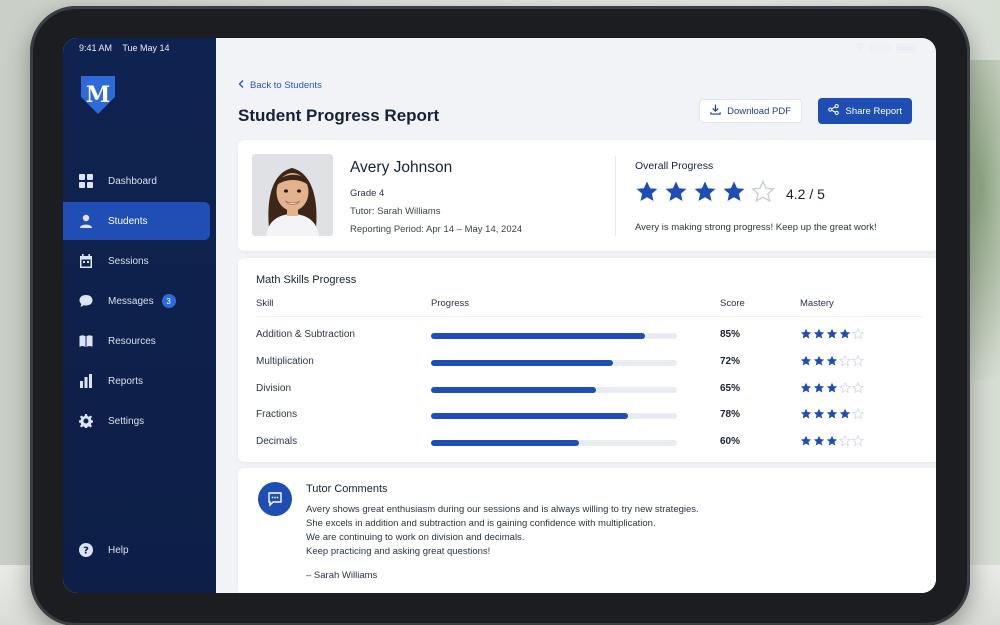 This screenshot has width=1000, height=625. What do you see at coordinates (126, 381) in the screenshot?
I see `sidebar-item-label: Reports` at bounding box center [126, 381].